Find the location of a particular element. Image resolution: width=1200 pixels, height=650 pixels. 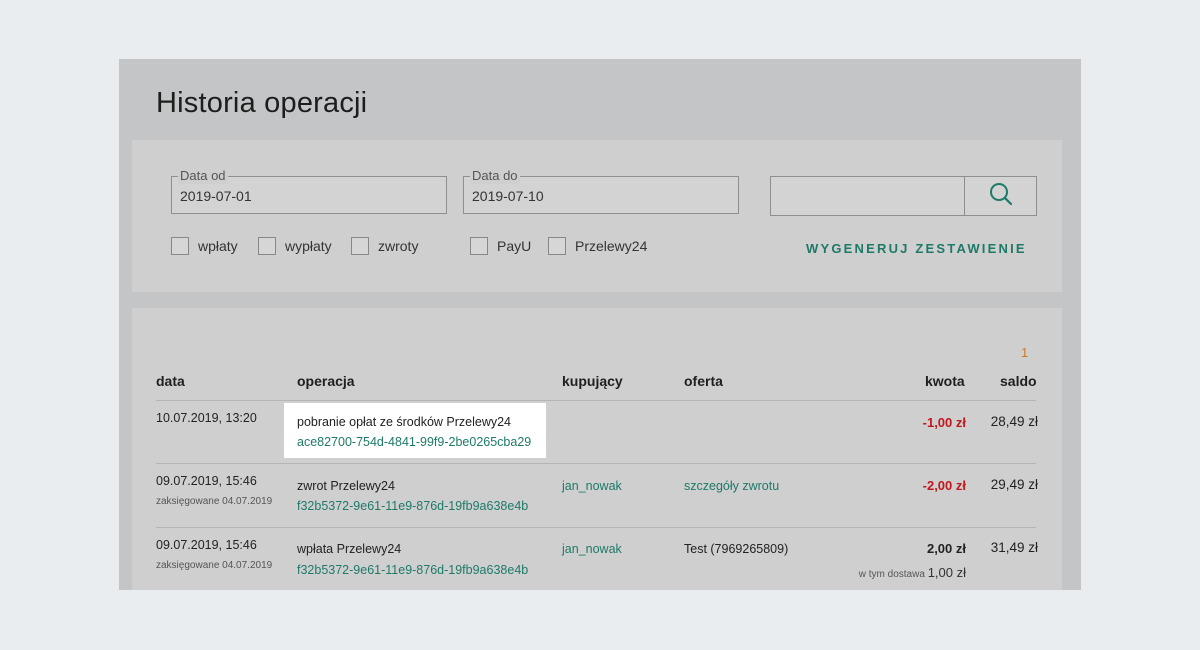

row-amount: 2,00 zł is located at coordinates (946, 548).